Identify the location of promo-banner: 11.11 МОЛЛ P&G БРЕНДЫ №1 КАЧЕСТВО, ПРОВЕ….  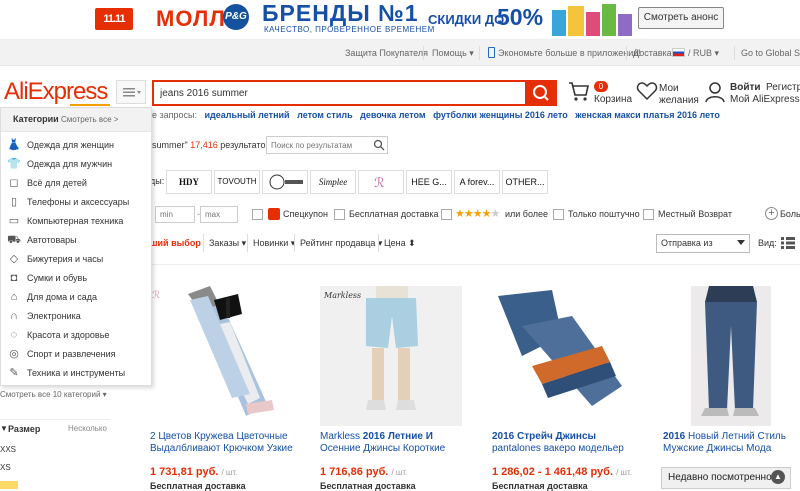
(400, 20).